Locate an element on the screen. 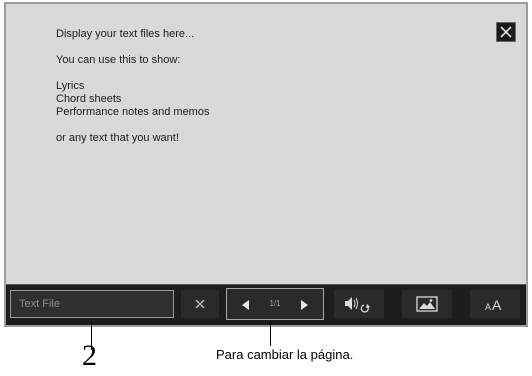 This screenshot has height=376, width=532. clear-button is located at coordinates (200, 304).